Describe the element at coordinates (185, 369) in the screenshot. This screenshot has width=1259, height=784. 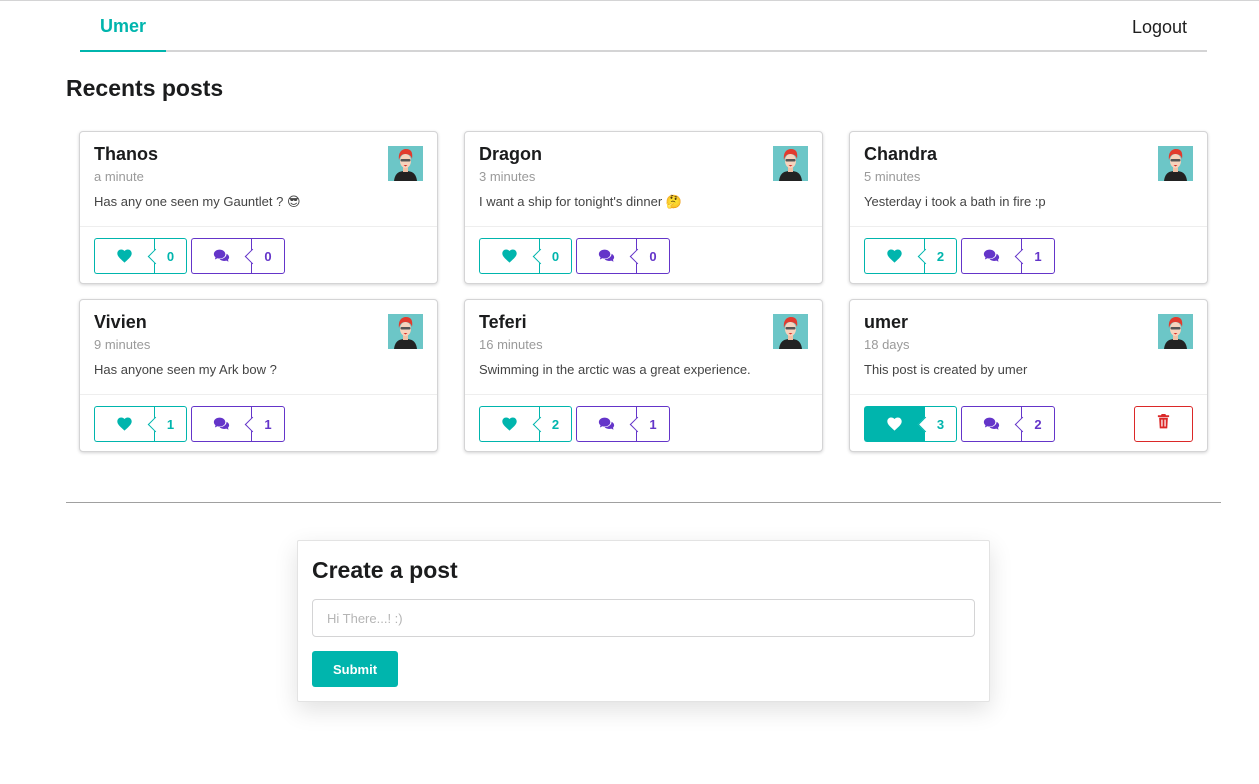
I see `post-text: Has anyone seen my Ark bow ?` at that location.